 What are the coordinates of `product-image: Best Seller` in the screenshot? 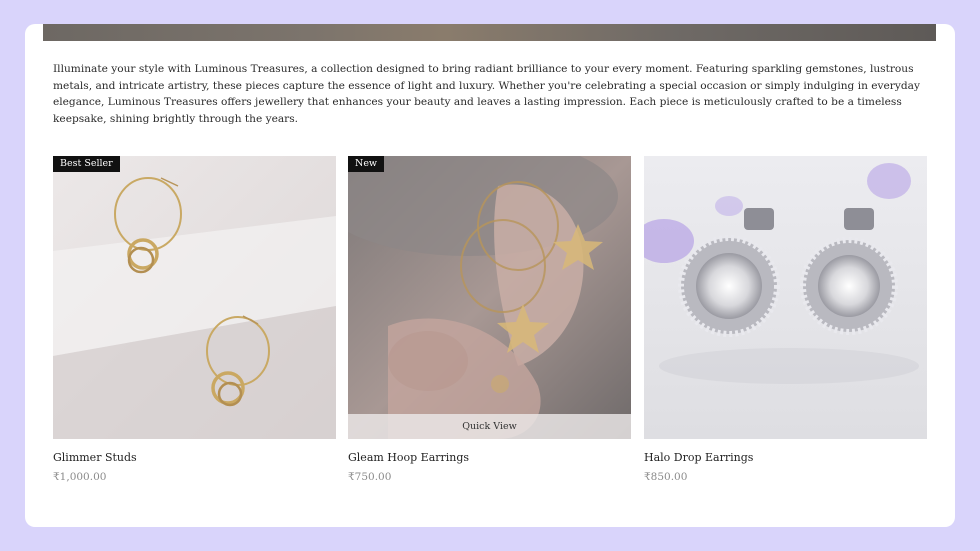 It's located at (194, 297).